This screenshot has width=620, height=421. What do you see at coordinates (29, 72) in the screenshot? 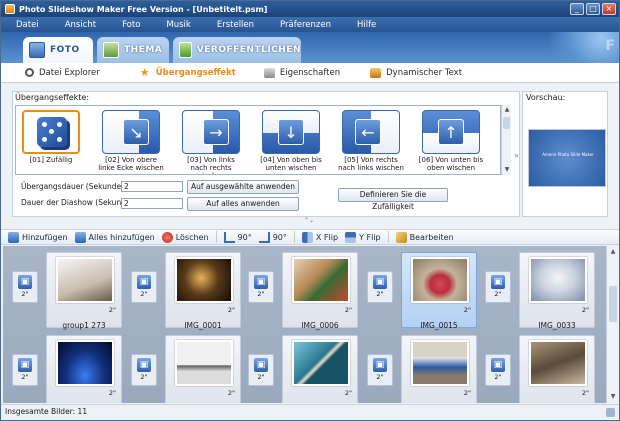
I see `magnifier-icon` at bounding box center [29, 72].